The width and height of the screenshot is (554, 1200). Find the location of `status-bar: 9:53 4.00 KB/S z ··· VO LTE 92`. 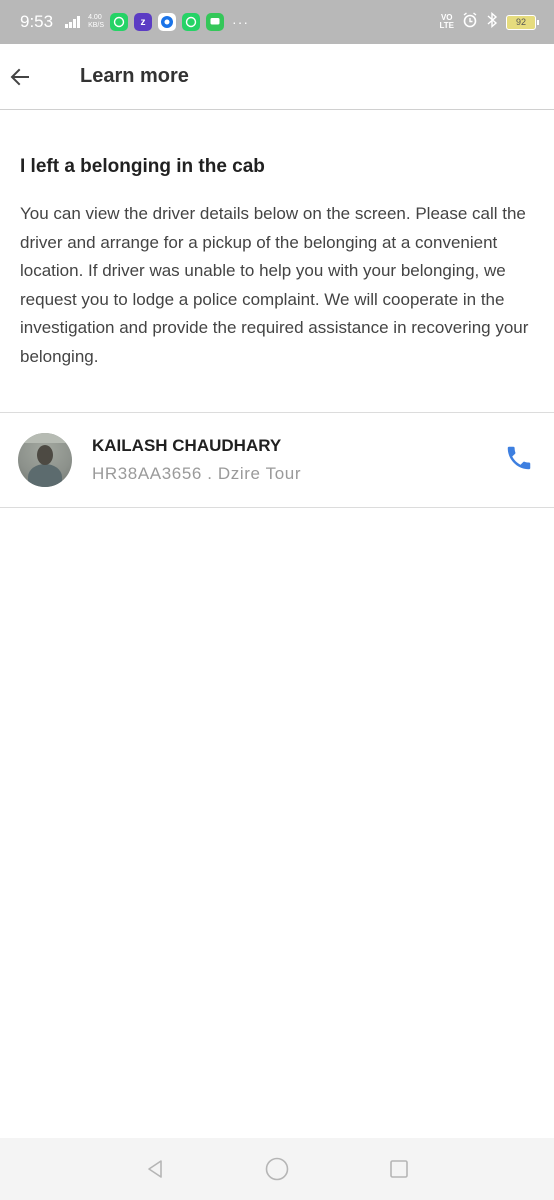

status-bar: 9:53 4.00 KB/S z ··· VO LTE 92 is located at coordinates (277, 22).